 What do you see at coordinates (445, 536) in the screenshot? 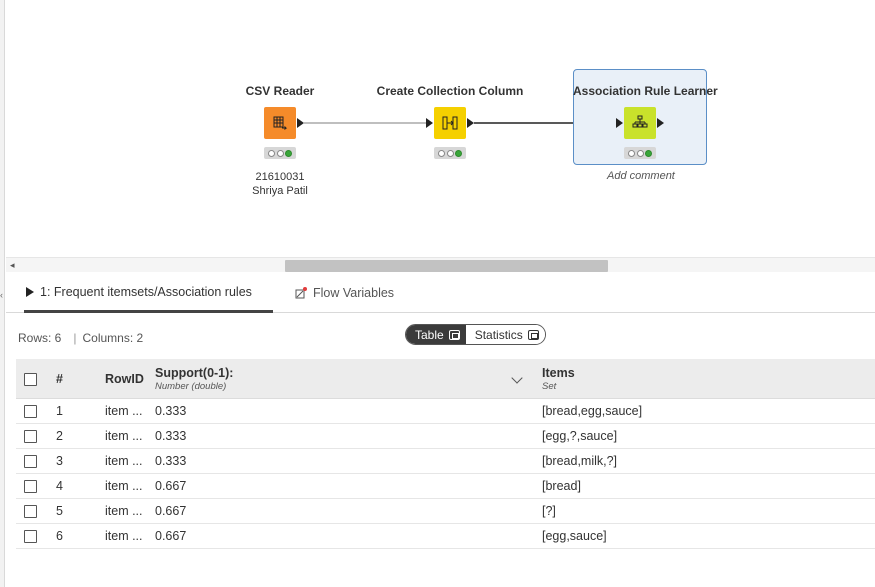
I see `table-row: 6 item ... 0.667 [egg,sauce]` at bounding box center [445, 536].